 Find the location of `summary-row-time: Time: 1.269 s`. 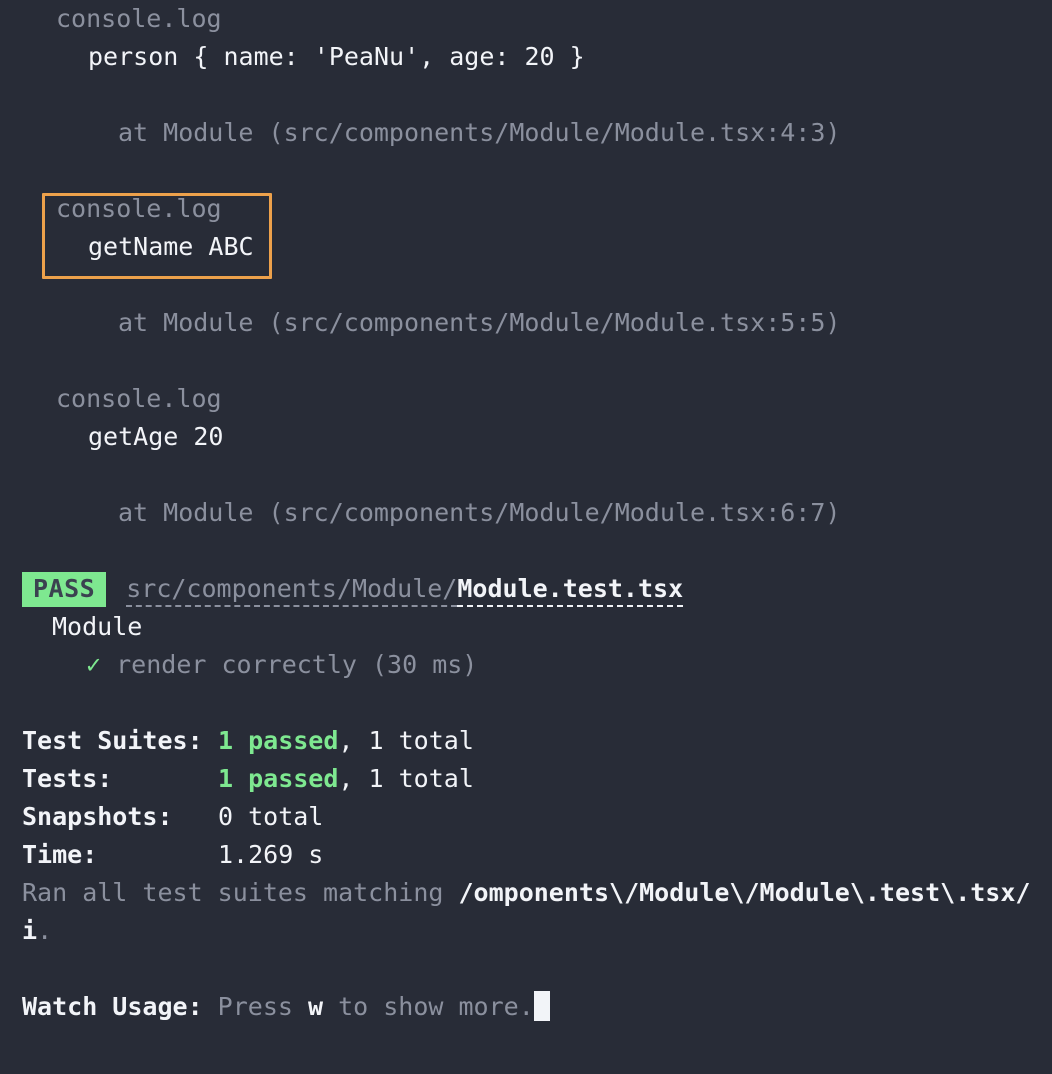

summary-row-time: Time: 1.269 s is located at coordinates (526, 855).